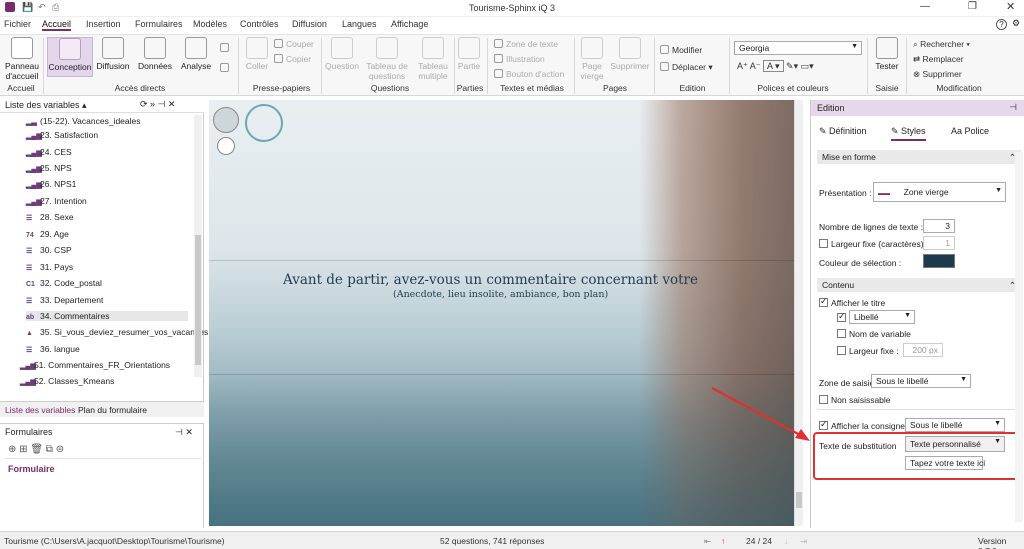 The height and width of the screenshot is (549, 1024). Describe the element at coordinates (95, 365) in the screenshot. I see `variable-item: ▂▄▆51. Commentaires_FR_Orientations` at that location.